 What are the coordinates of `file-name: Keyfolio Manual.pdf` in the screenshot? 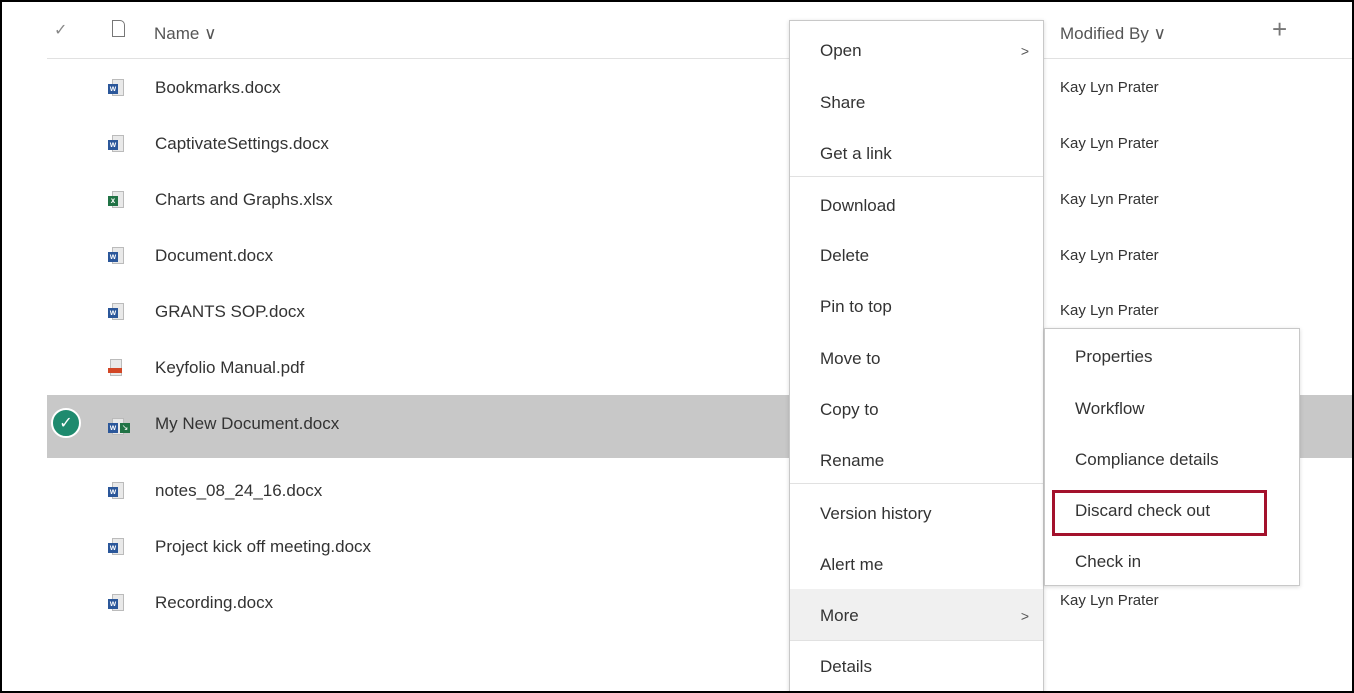 It's located at (229, 368).